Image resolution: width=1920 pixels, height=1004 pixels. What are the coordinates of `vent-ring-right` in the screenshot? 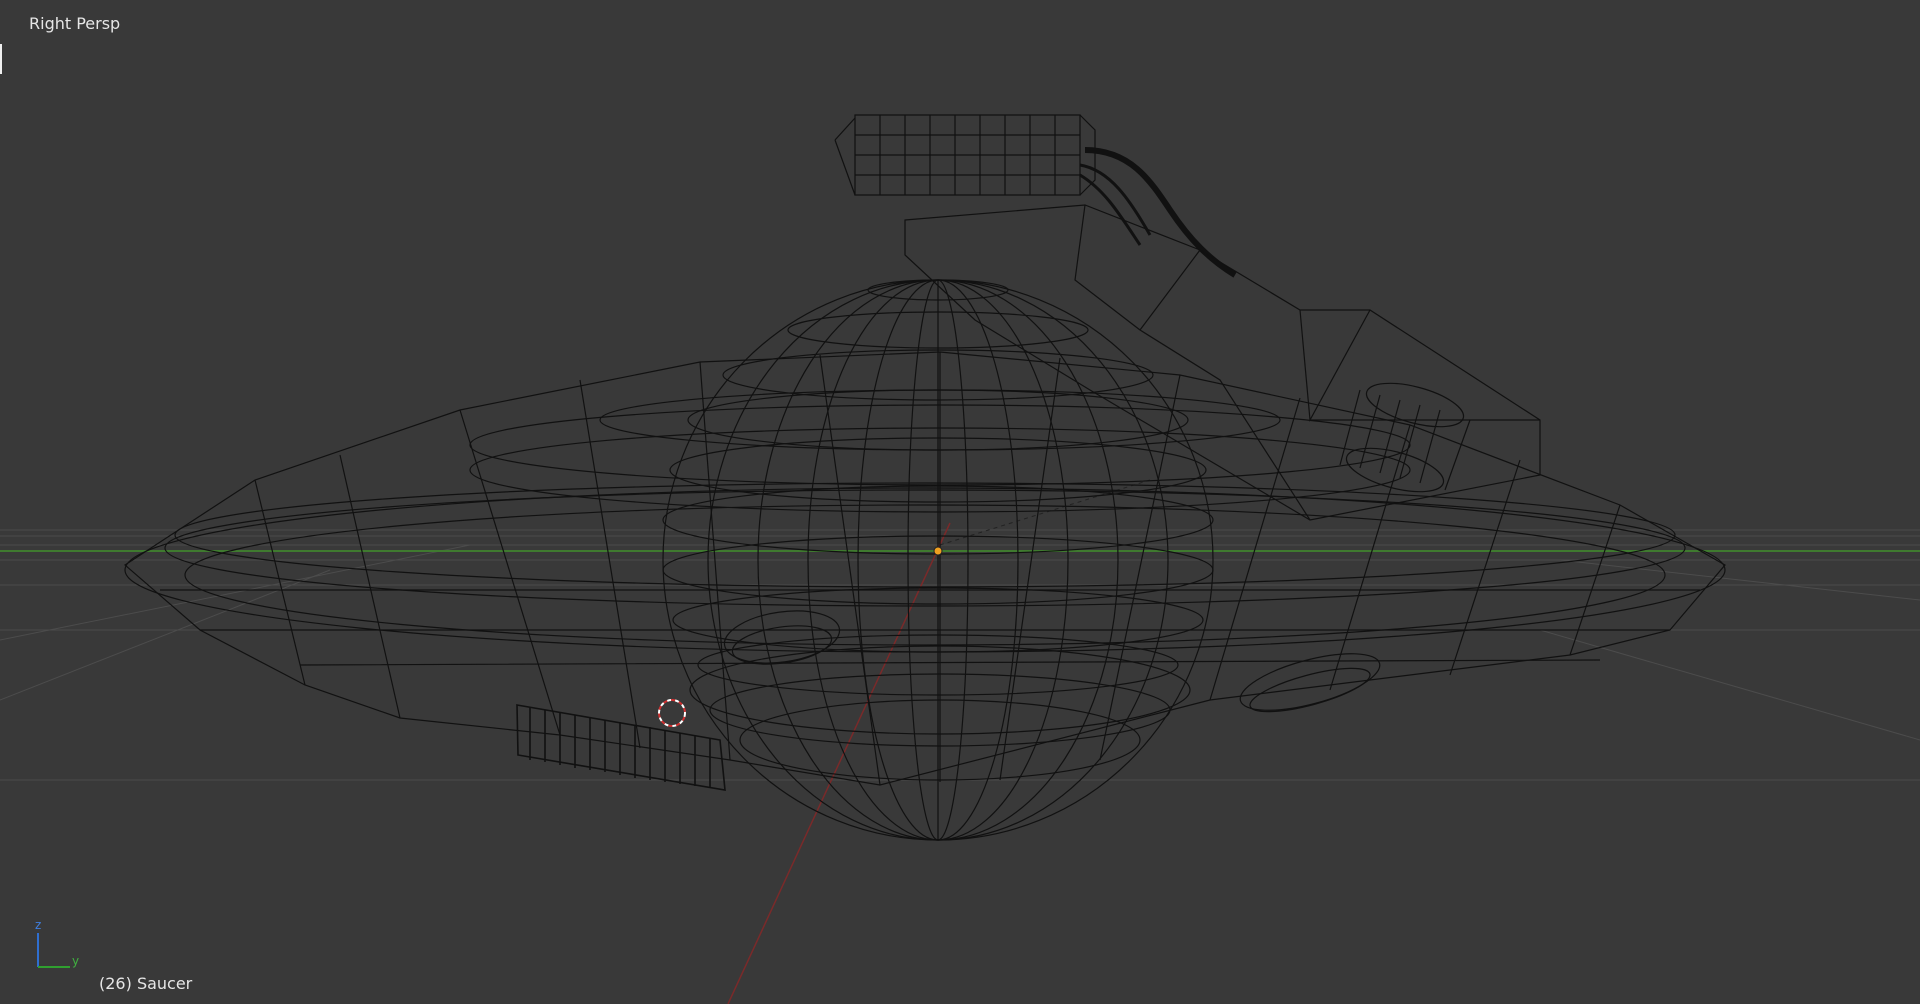 It's located at (1310, 683).